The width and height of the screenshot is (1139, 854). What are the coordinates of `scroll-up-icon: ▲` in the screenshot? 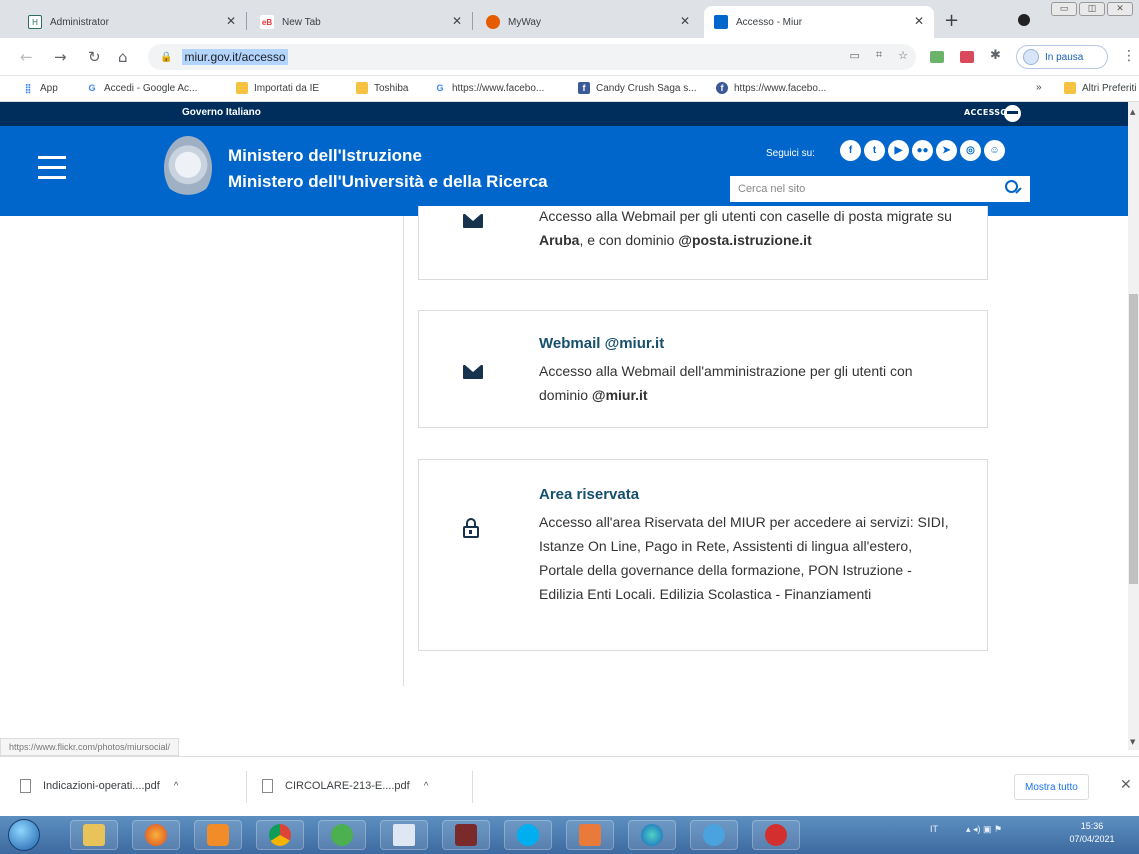 It's located at (1132, 112).